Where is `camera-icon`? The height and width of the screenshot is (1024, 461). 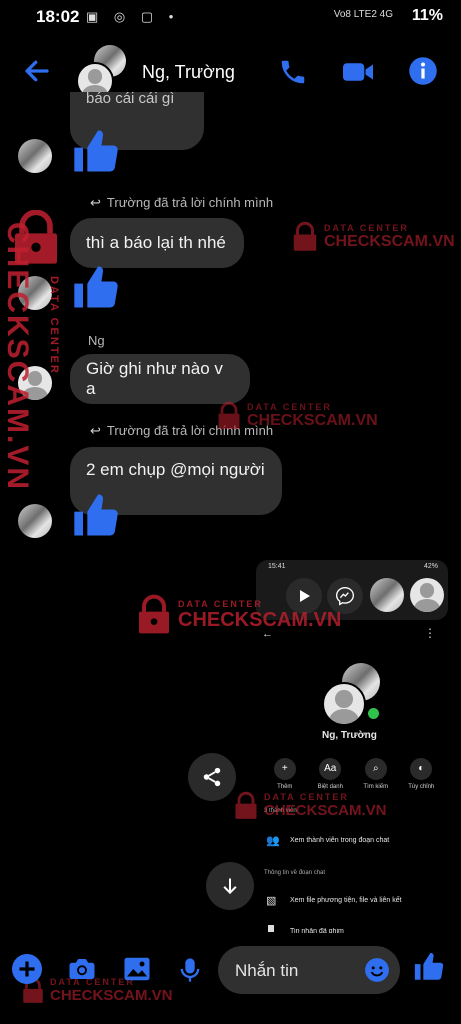 camera-icon is located at coordinates (82, 969).